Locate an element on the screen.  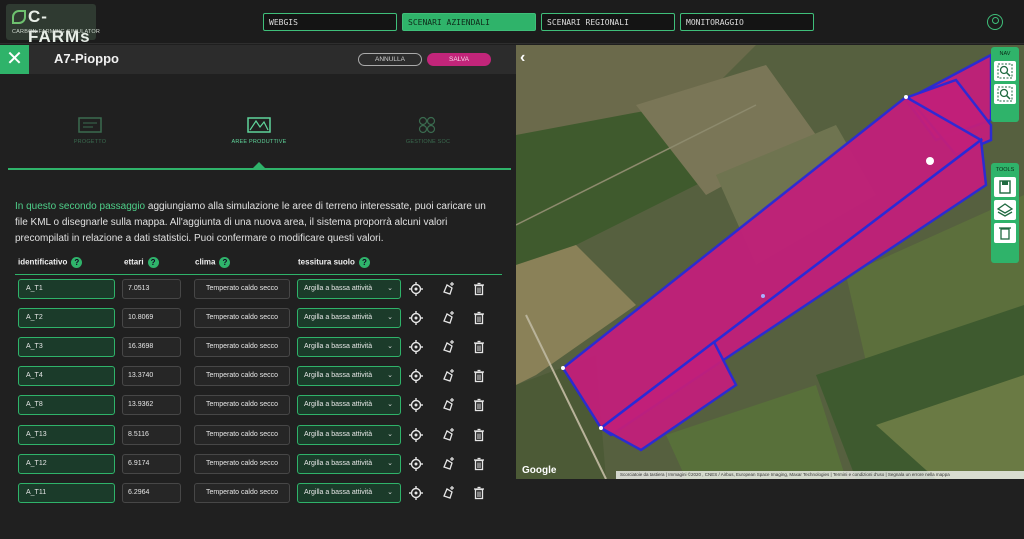
area-id-input: A_T13 is located at coordinates (66, 435).